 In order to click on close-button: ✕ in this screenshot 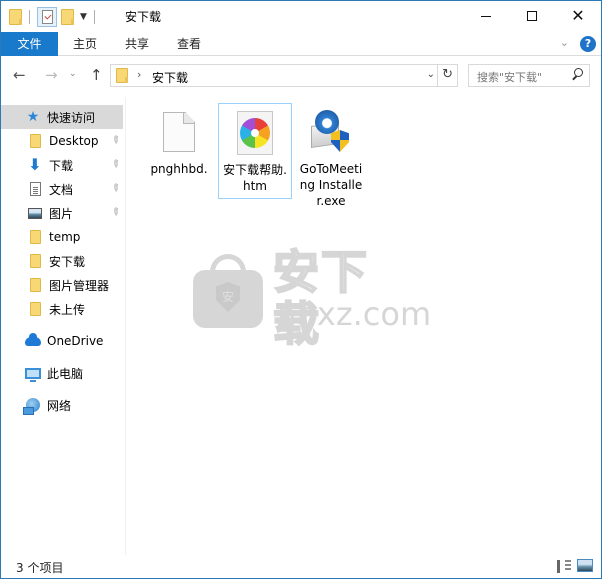, I will do `click(578, 16)`.